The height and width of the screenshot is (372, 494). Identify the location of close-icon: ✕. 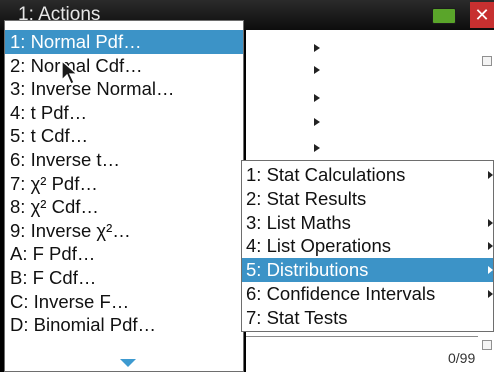
(482, 15).